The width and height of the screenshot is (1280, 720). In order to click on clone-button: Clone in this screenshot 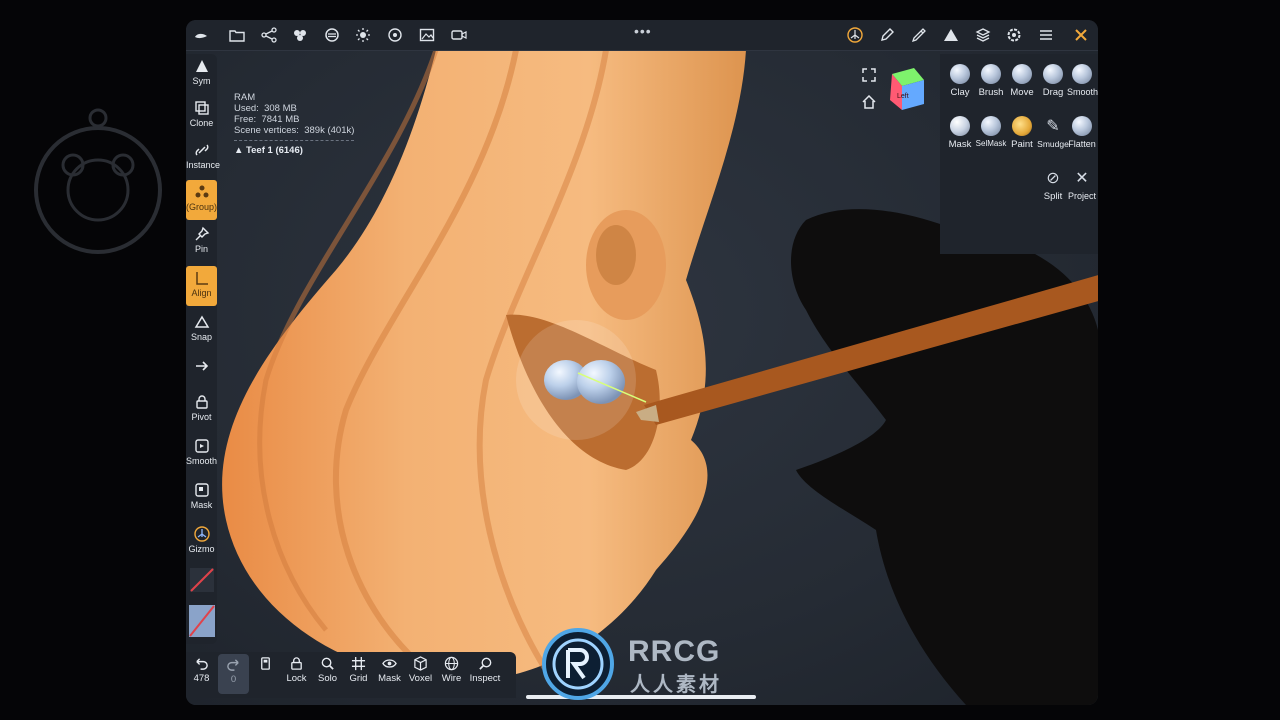, I will do `click(201, 116)`.